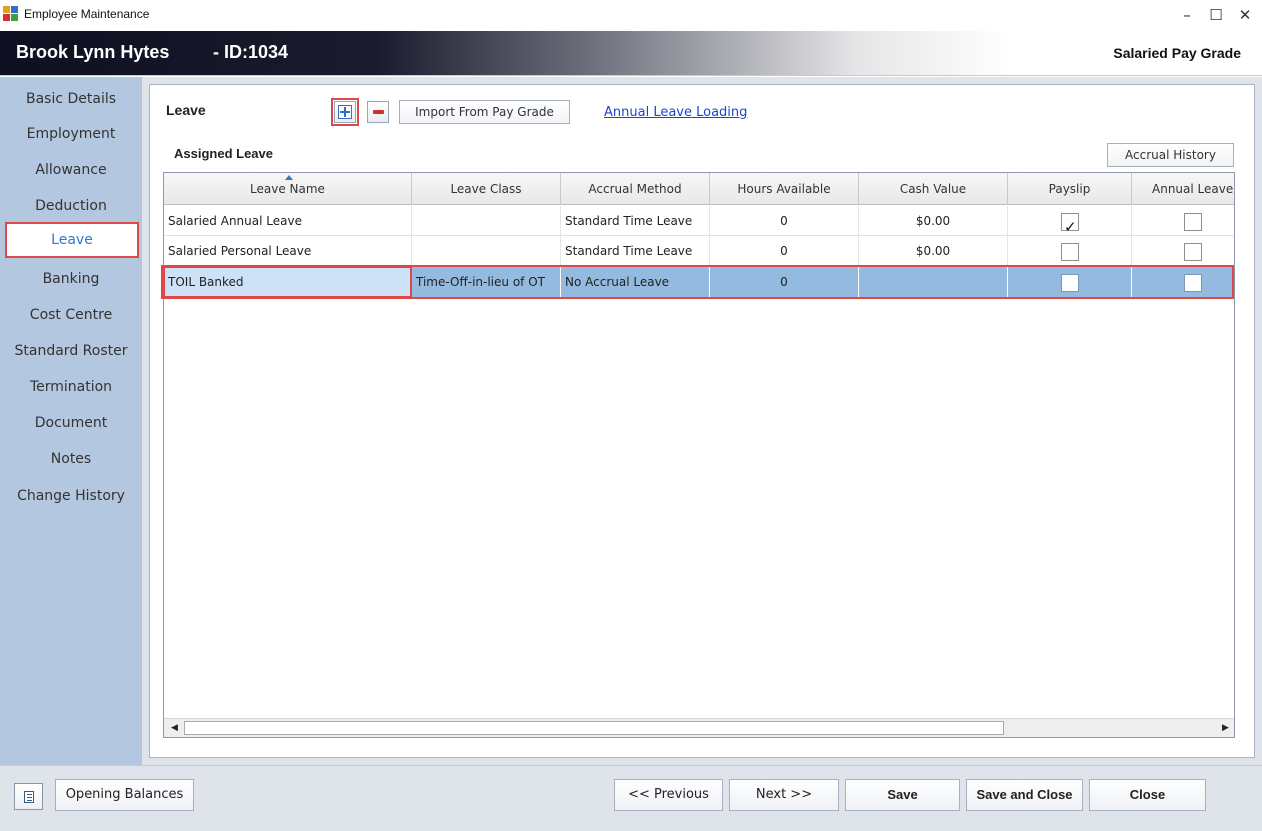  I want to click on minus-icon, so click(378, 112).